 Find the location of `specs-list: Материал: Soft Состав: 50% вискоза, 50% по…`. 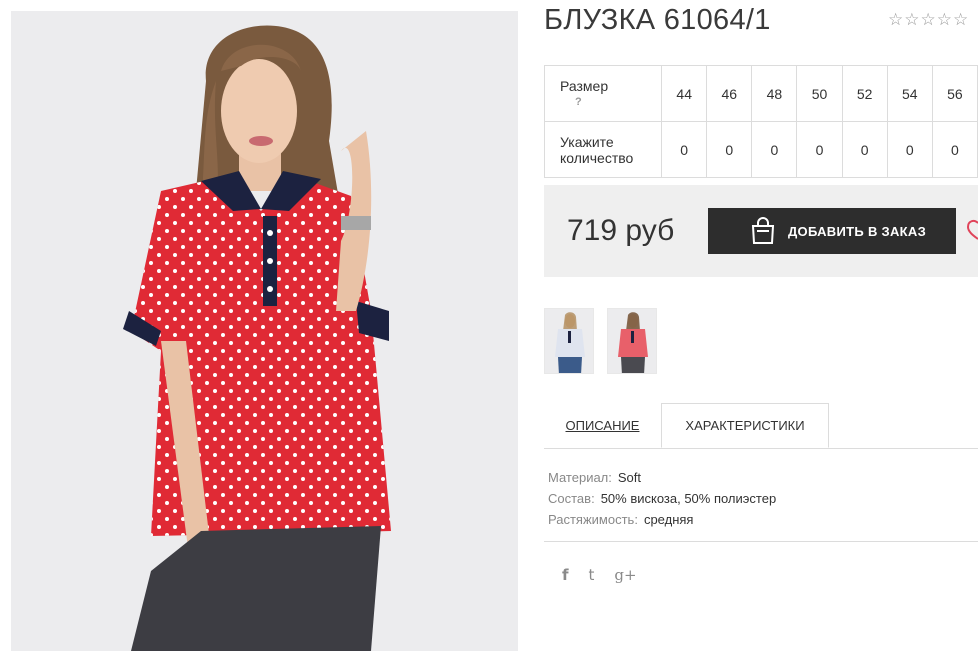

specs-list: Материал: Soft Состав: 50% вискоза, 50% по… is located at coordinates (662, 498).